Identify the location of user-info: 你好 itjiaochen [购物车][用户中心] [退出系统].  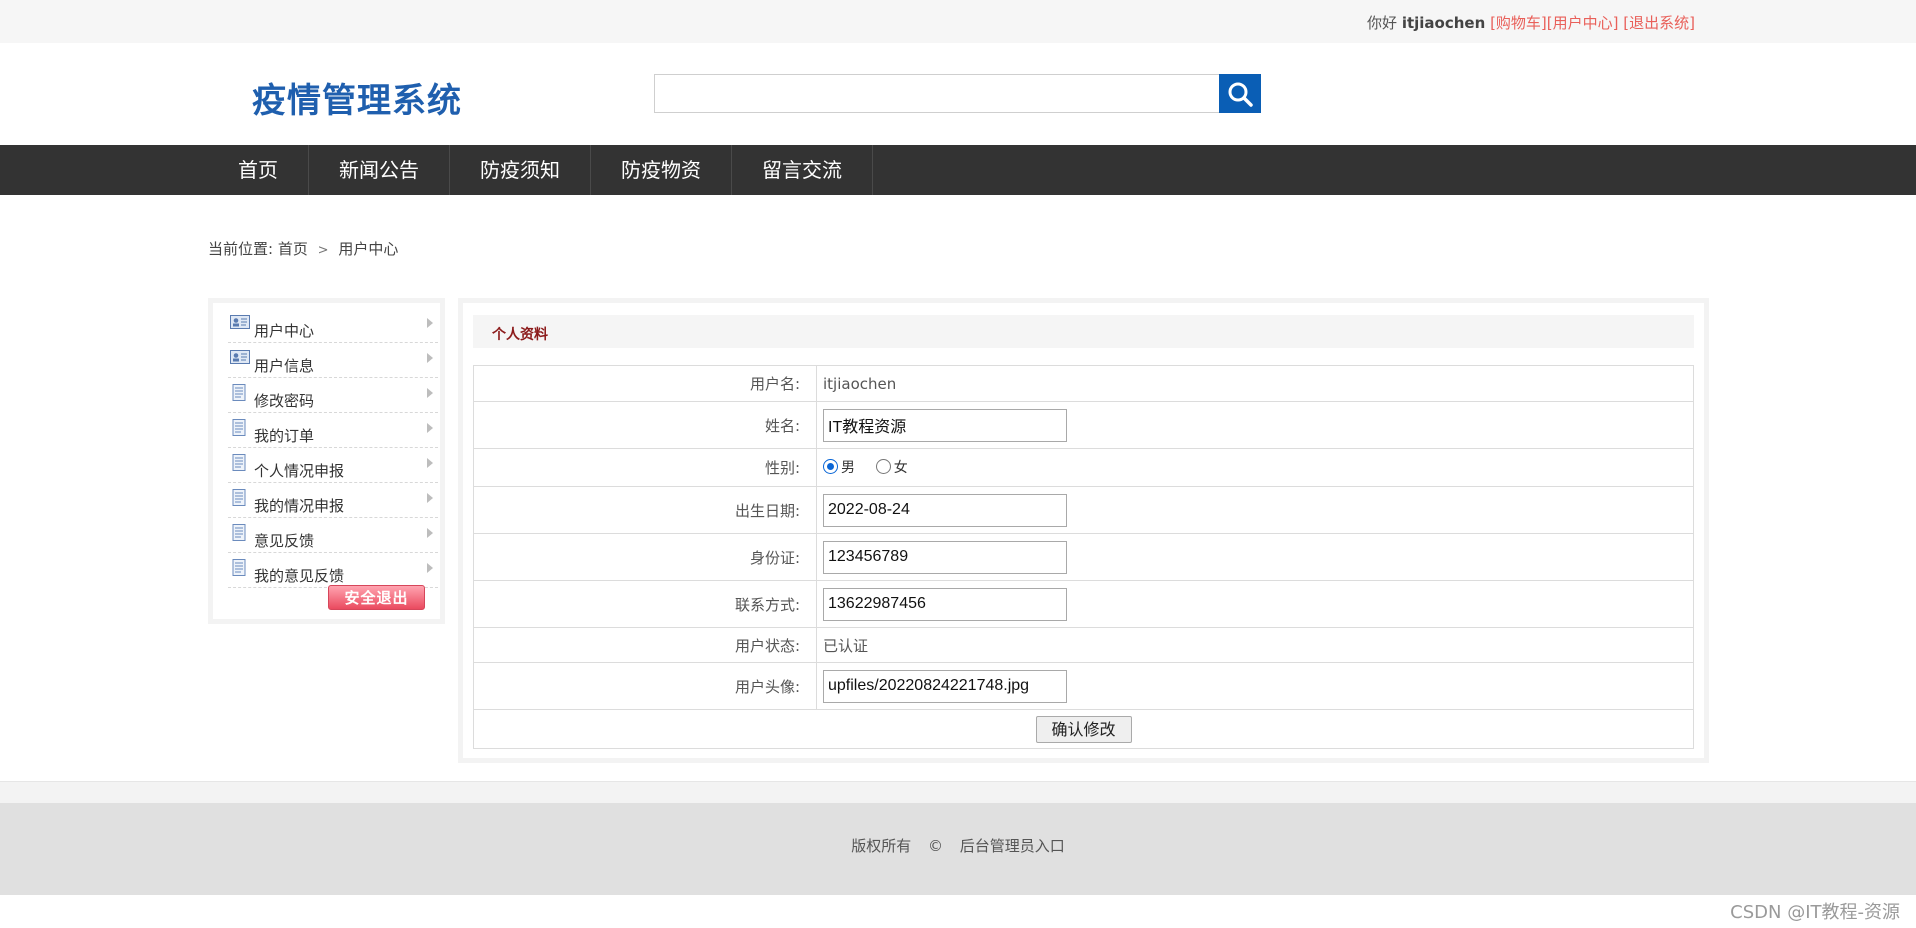
(1531, 22).